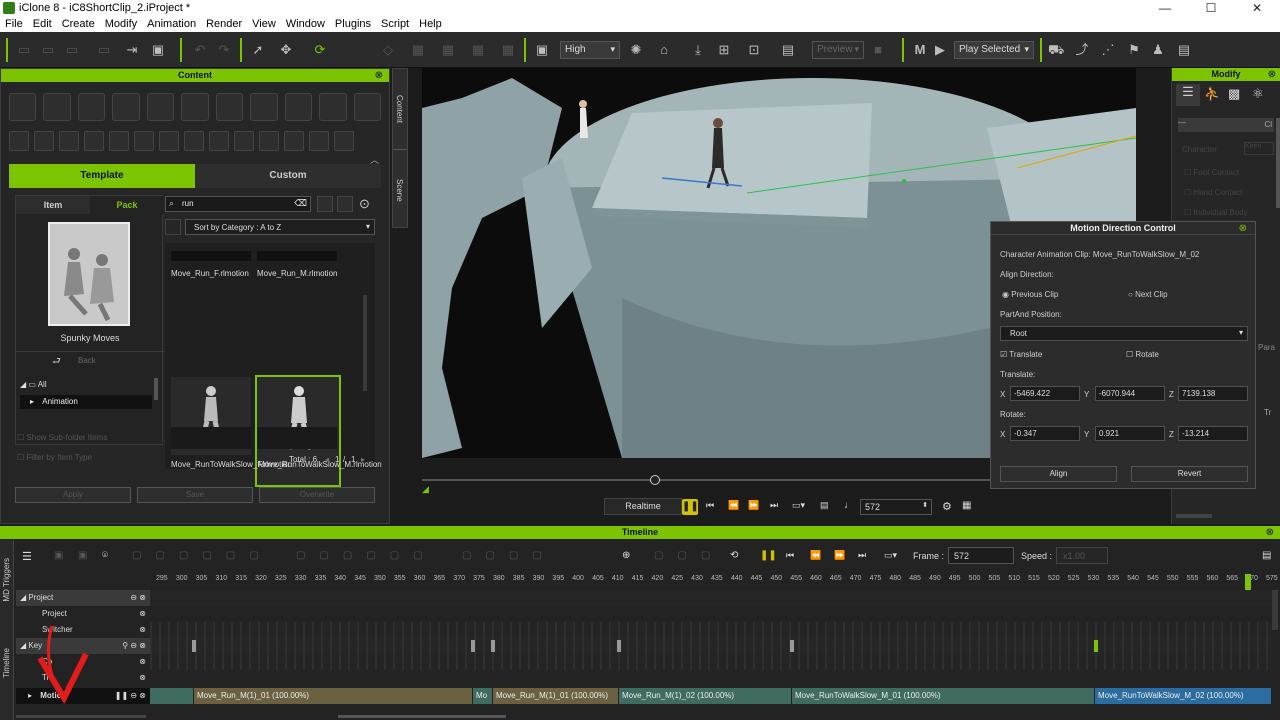 The width and height of the screenshot is (1280, 720). Describe the element at coordinates (418, 50) in the screenshot. I see `align-icon: ▦` at that location.